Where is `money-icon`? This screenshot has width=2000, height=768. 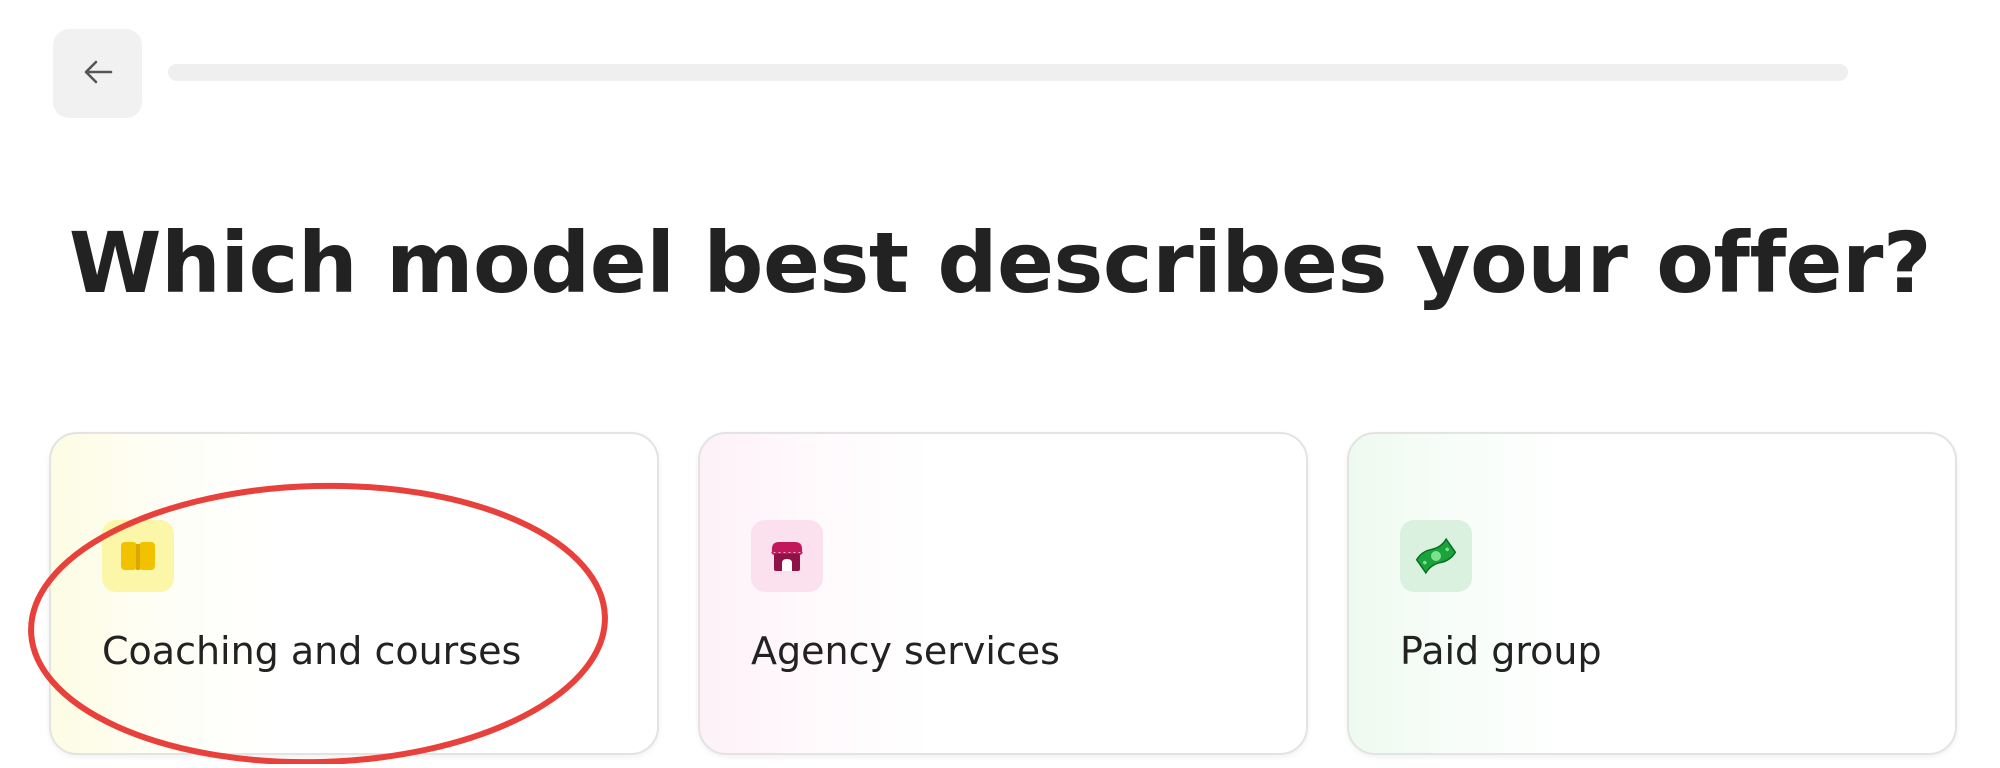 money-icon is located at coordinates (1436, 556).